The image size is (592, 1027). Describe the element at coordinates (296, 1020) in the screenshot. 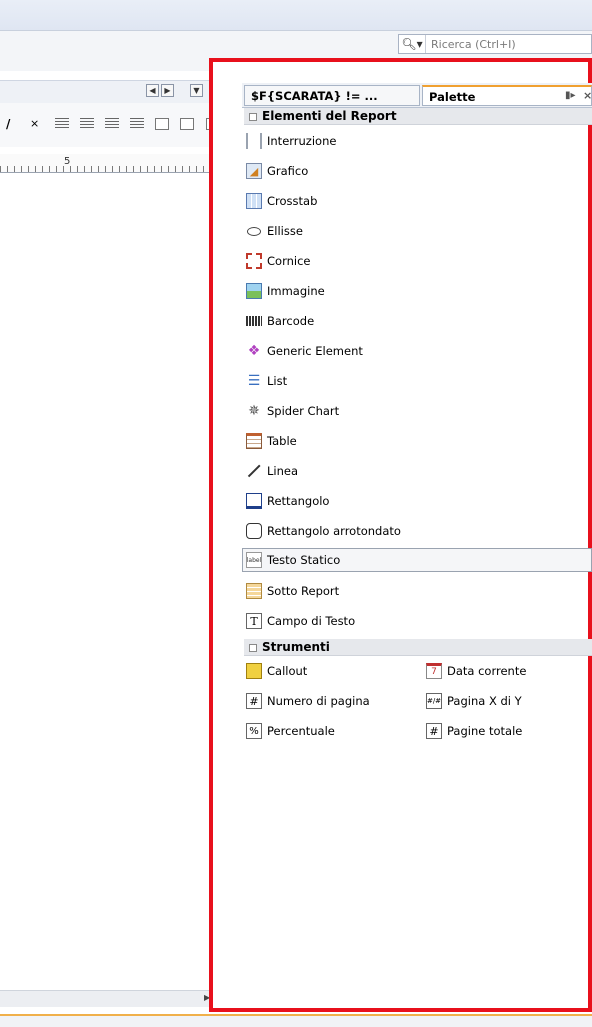

I see `status-bar` at that location.